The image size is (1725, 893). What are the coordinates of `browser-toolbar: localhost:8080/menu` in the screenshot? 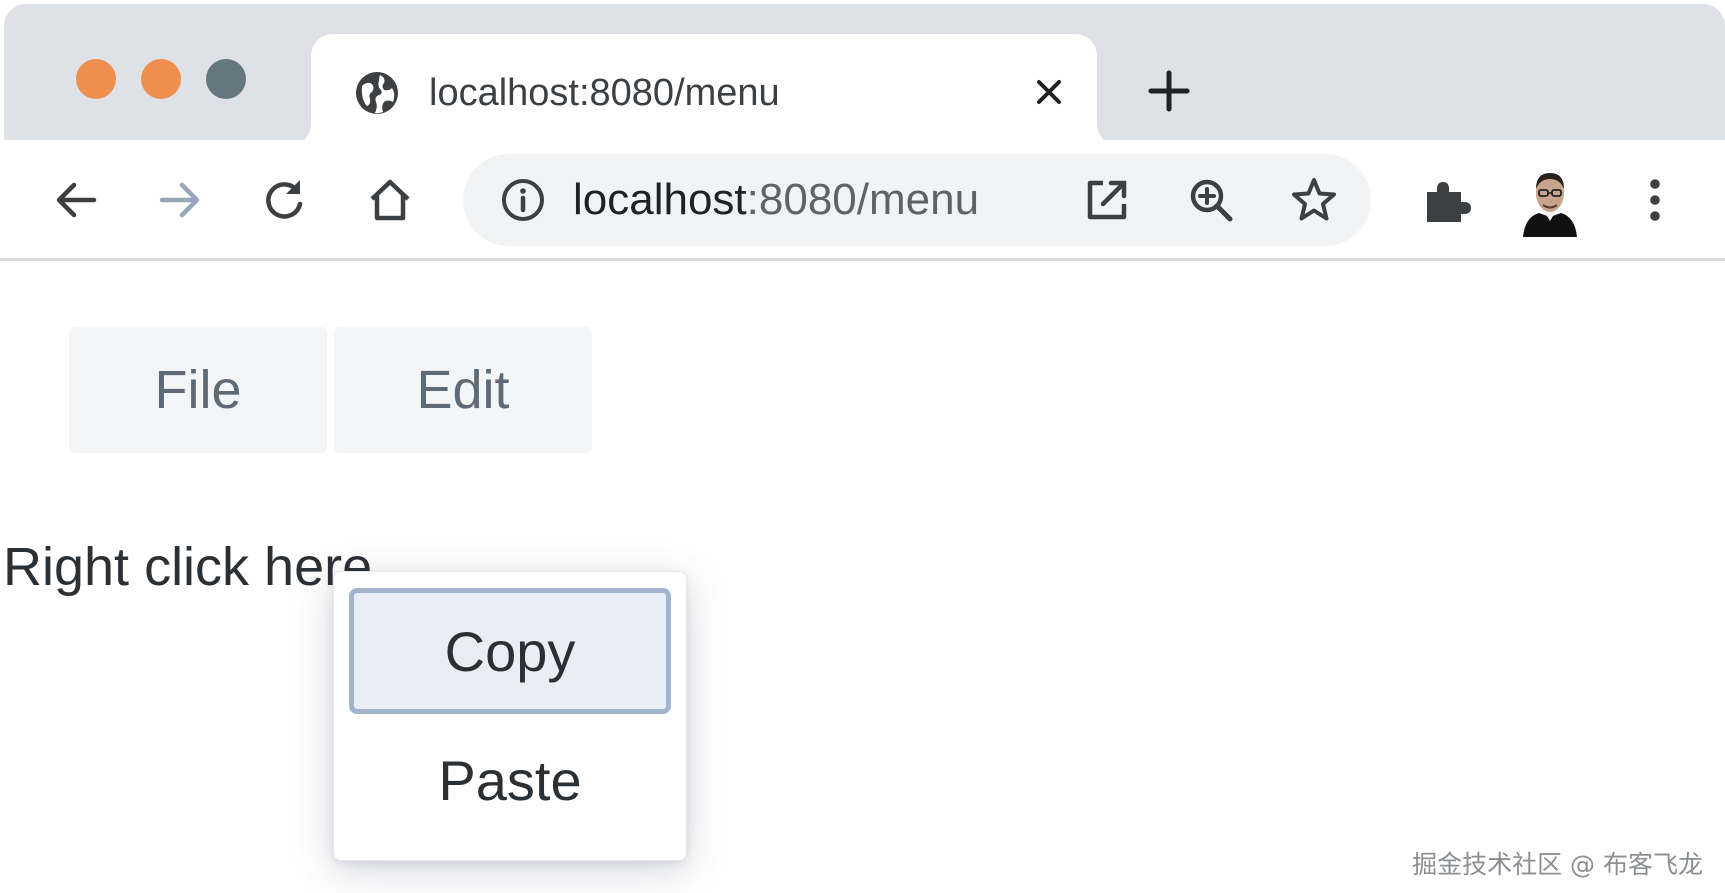 It's located at (862, 200).